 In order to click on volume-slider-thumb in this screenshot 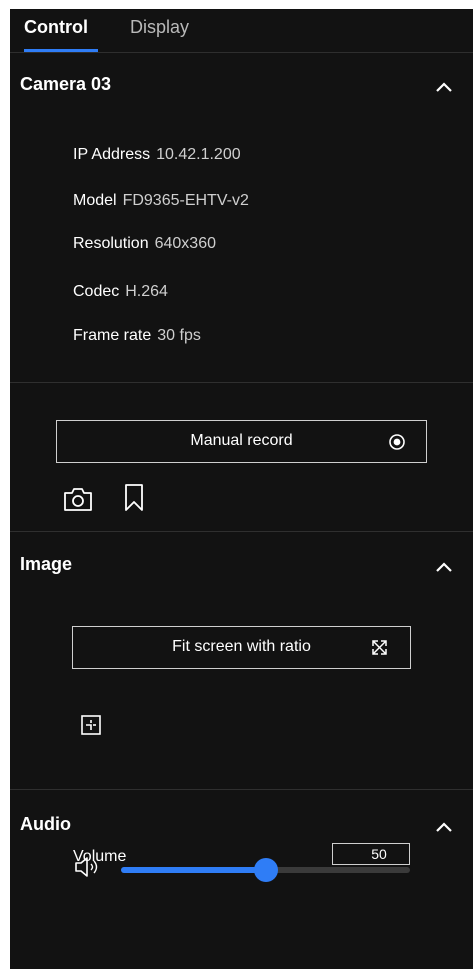, I will do `click(265, 870)`.